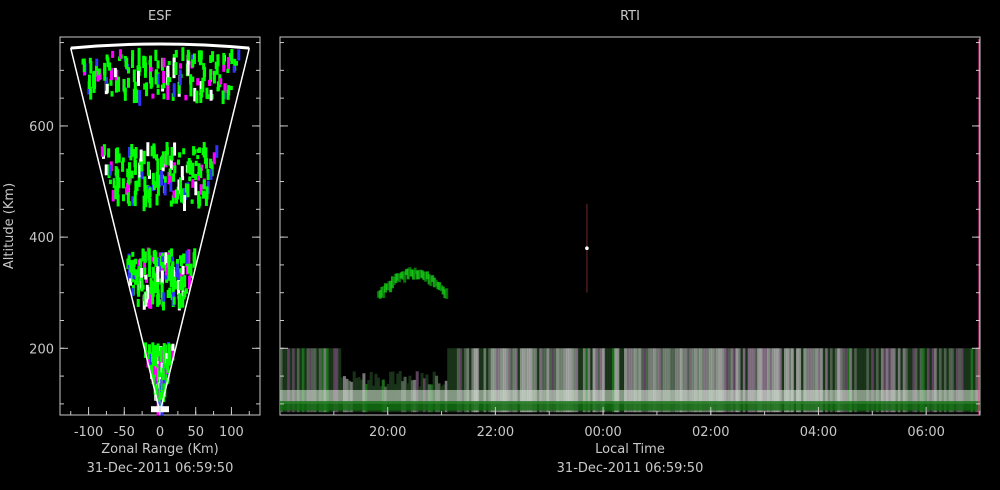 The height and width of the screenshot is (490, 1000). Describe the element at coordinates (818, 432) in the screenshot. I see `rti-x-tick-label: 04:00` at that location.